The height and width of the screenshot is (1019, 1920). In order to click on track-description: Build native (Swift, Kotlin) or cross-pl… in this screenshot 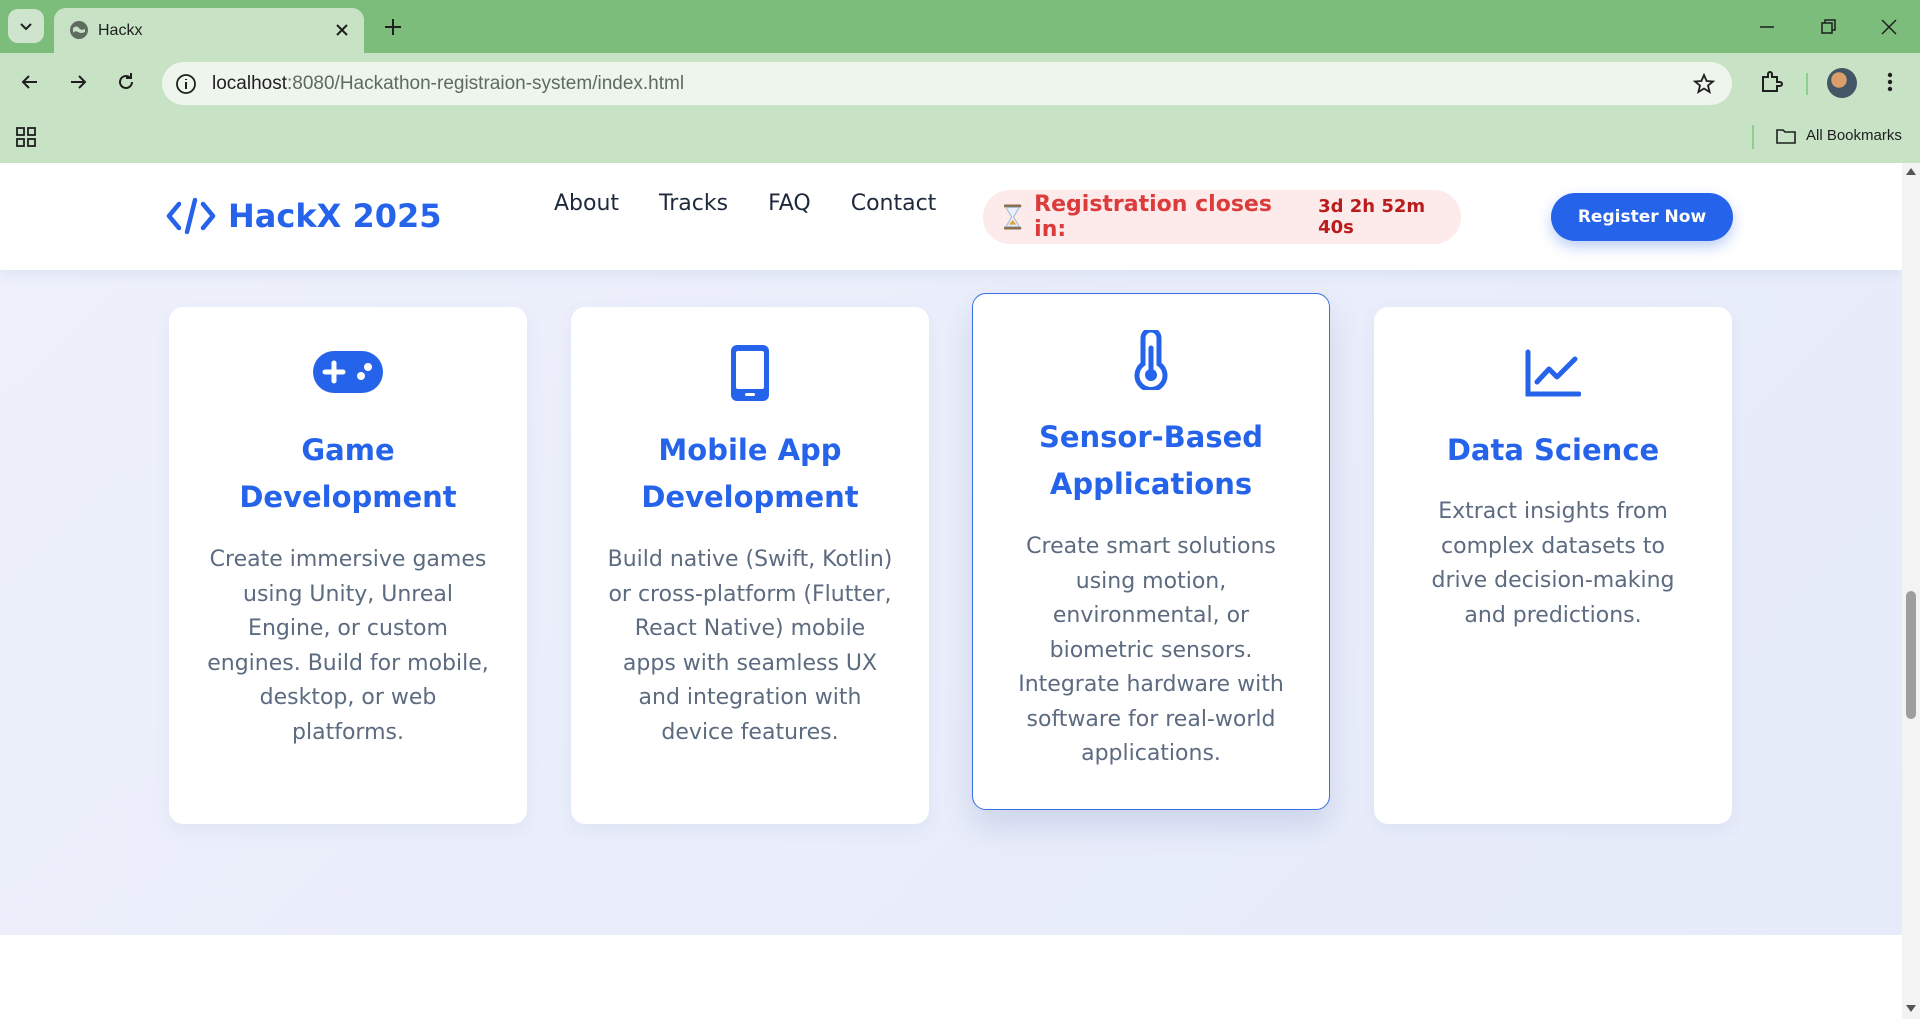, I will do `click(750, 646)`.